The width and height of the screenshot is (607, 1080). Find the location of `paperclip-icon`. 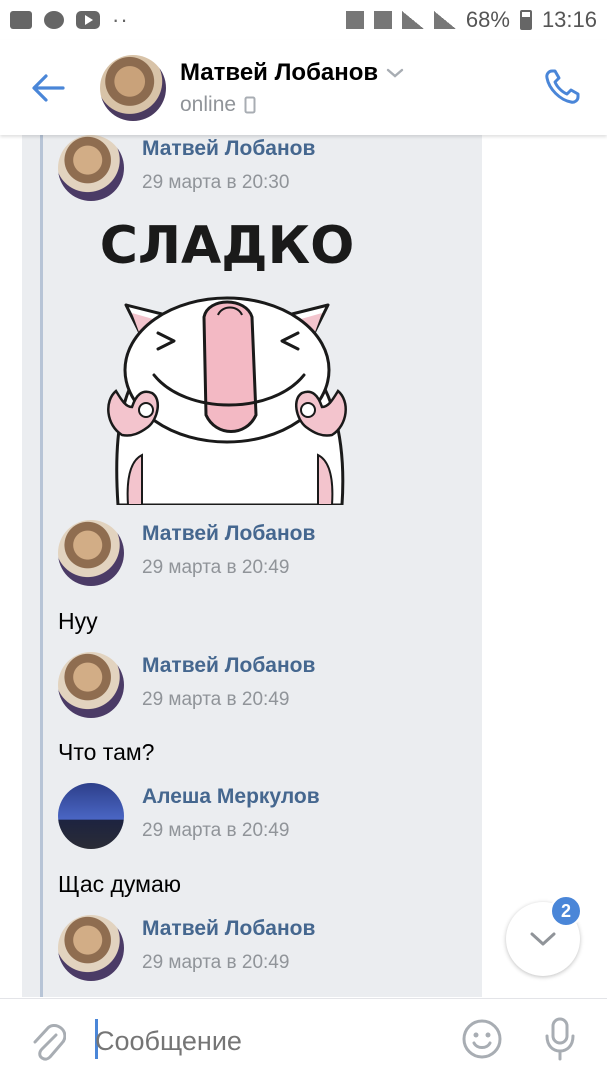

paperclip-icon is located at coordinates (49, 1042).